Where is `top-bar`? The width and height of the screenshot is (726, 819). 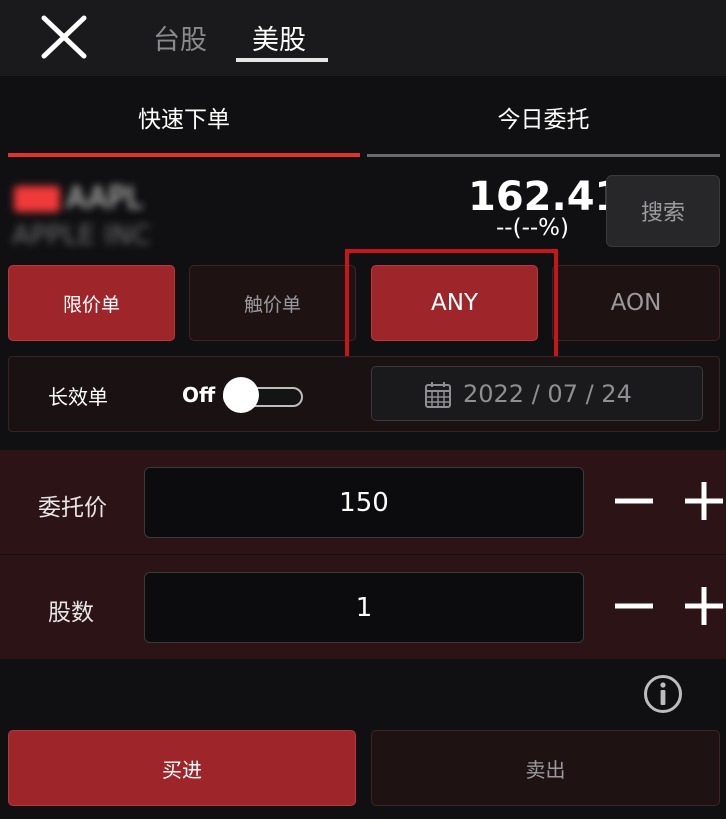
top-bar is located at coordinates (363, 38).